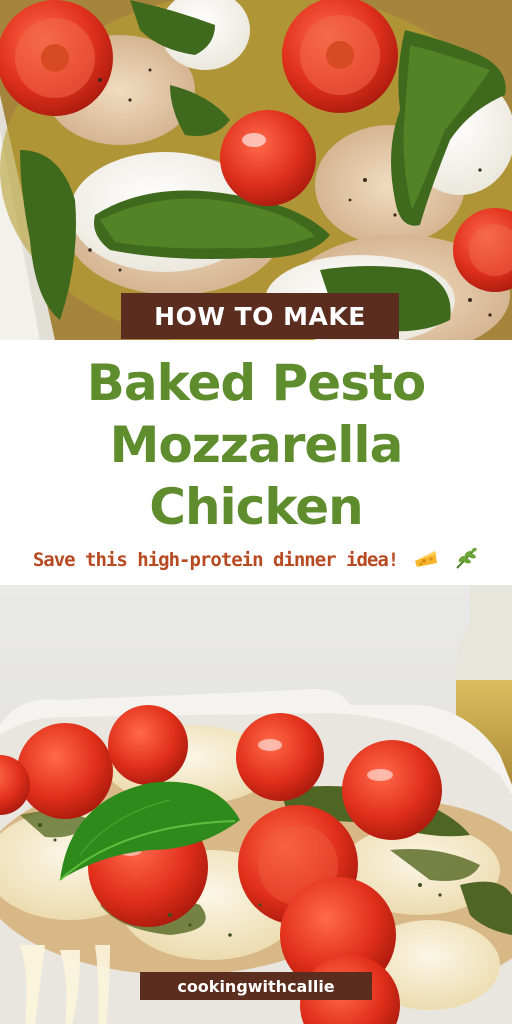  I want to click on how-to-make-label: HOW TO MAKE, so click(260, 316).